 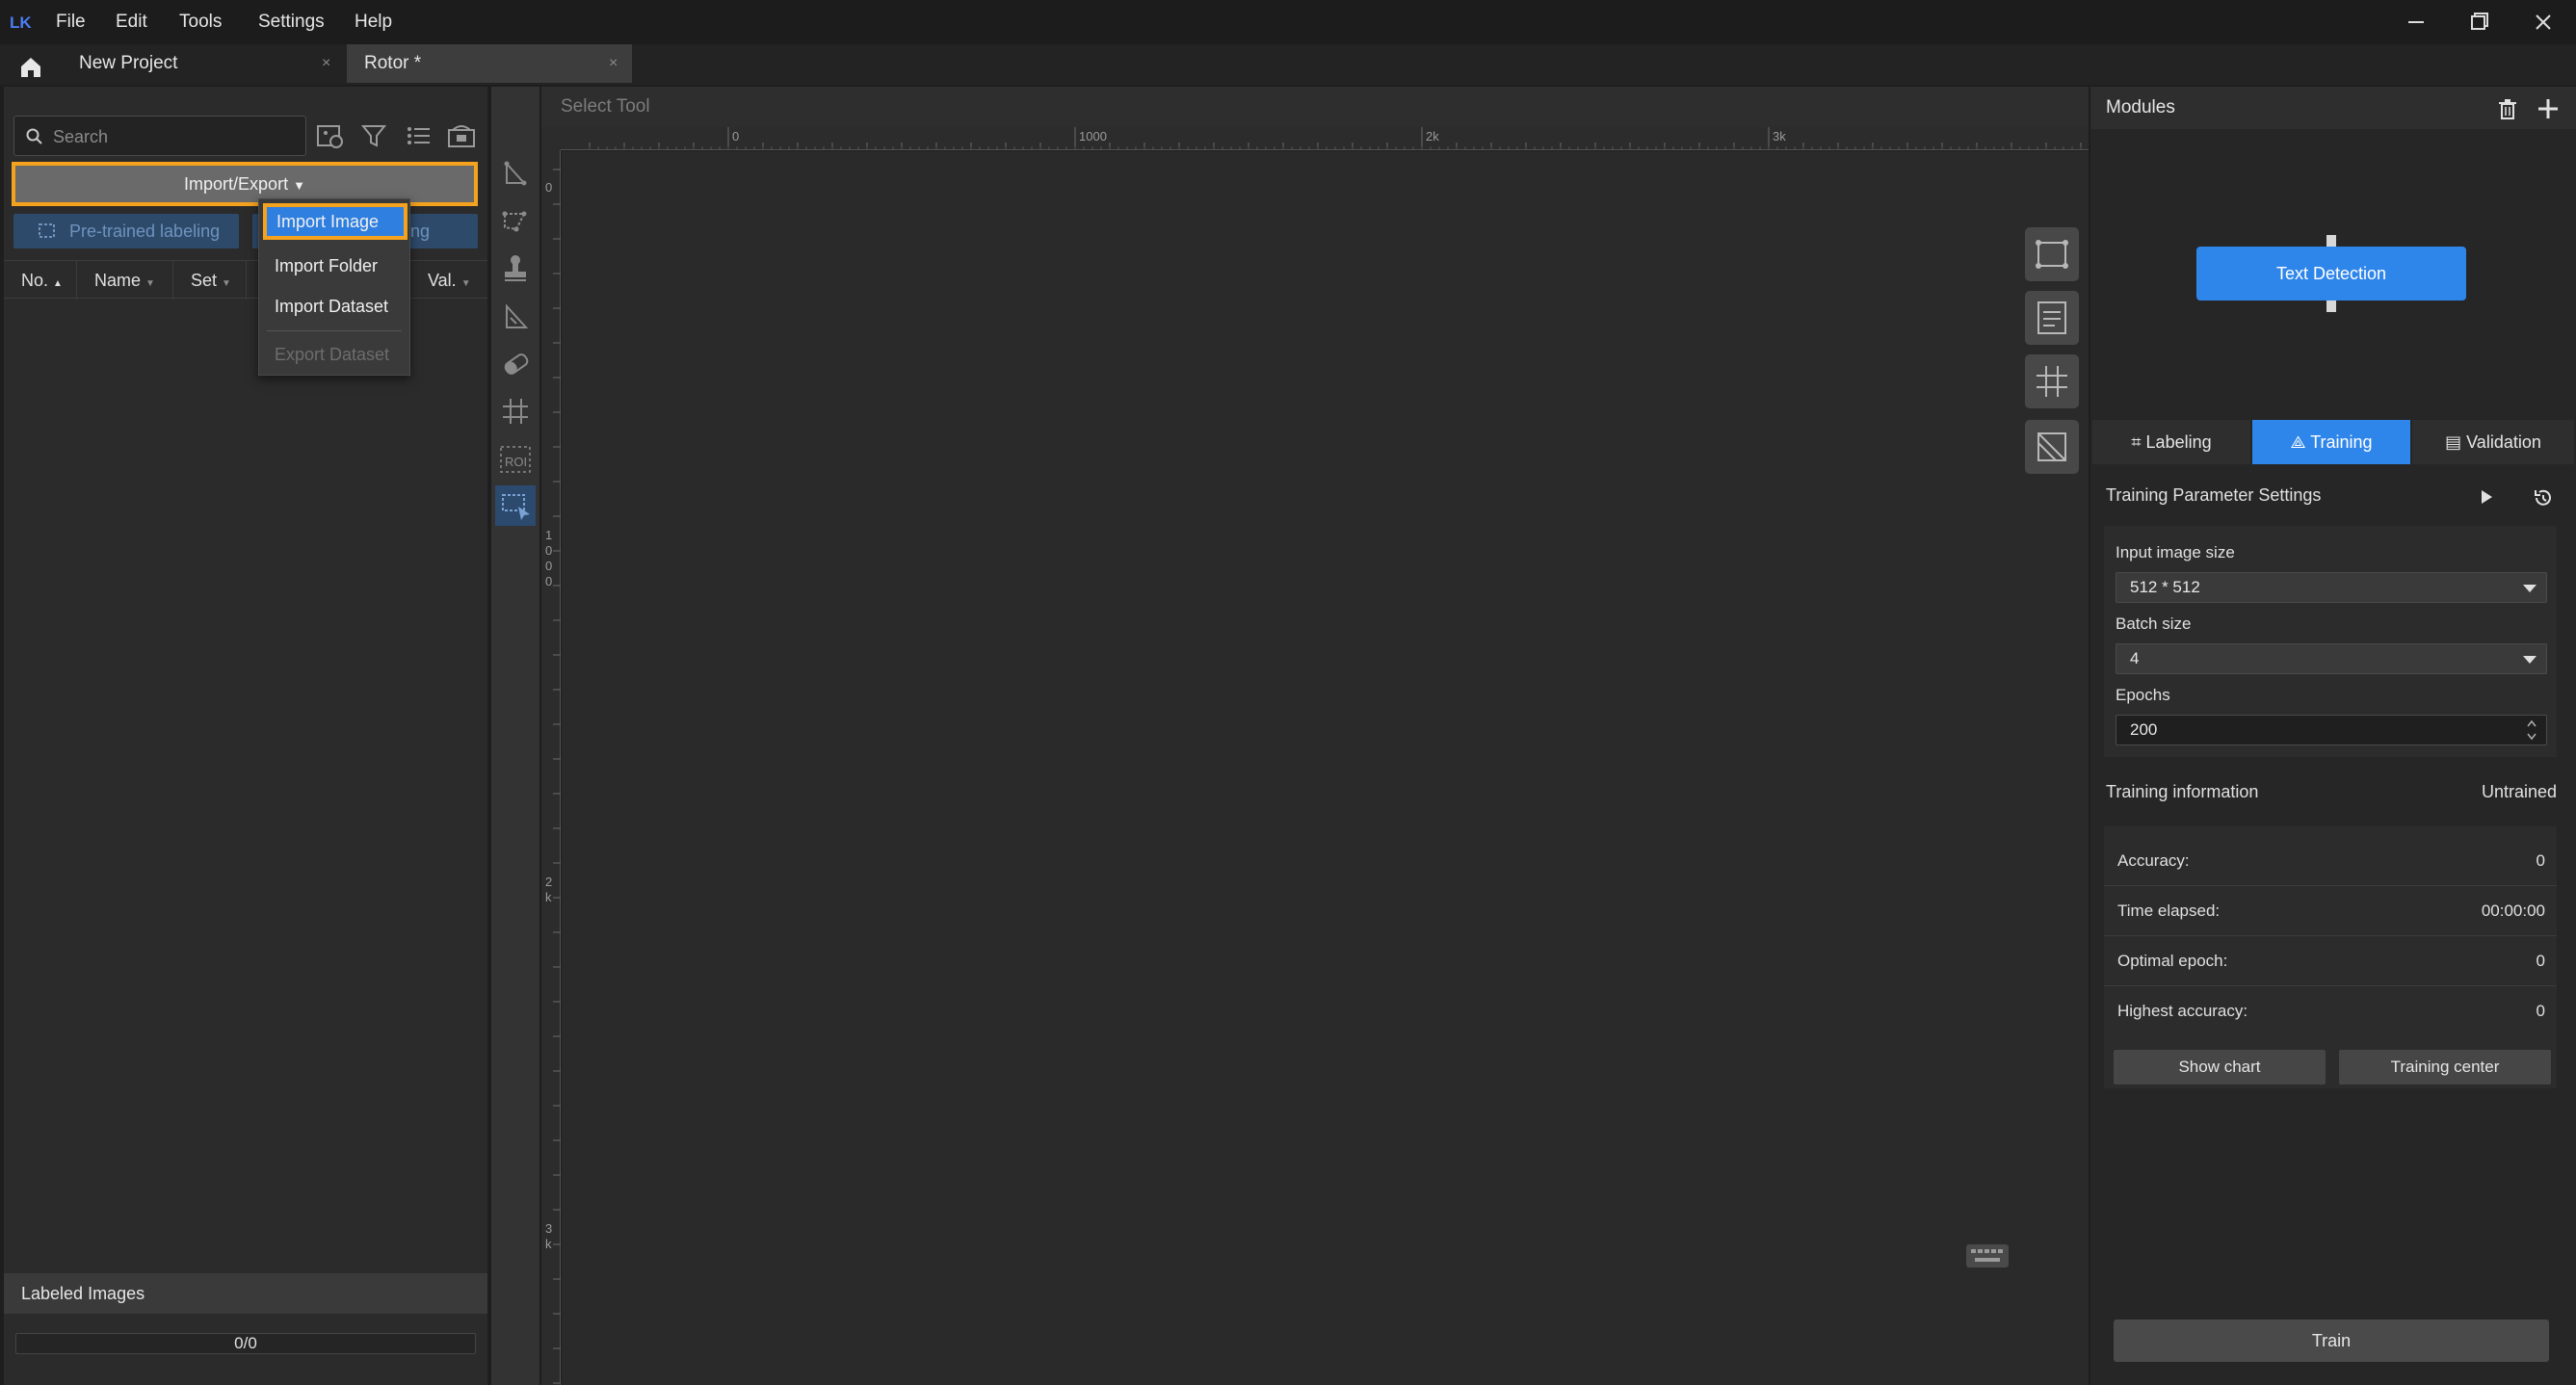 I want to click on show-chart-button: Show chart, so click(x=2220, y=1067).